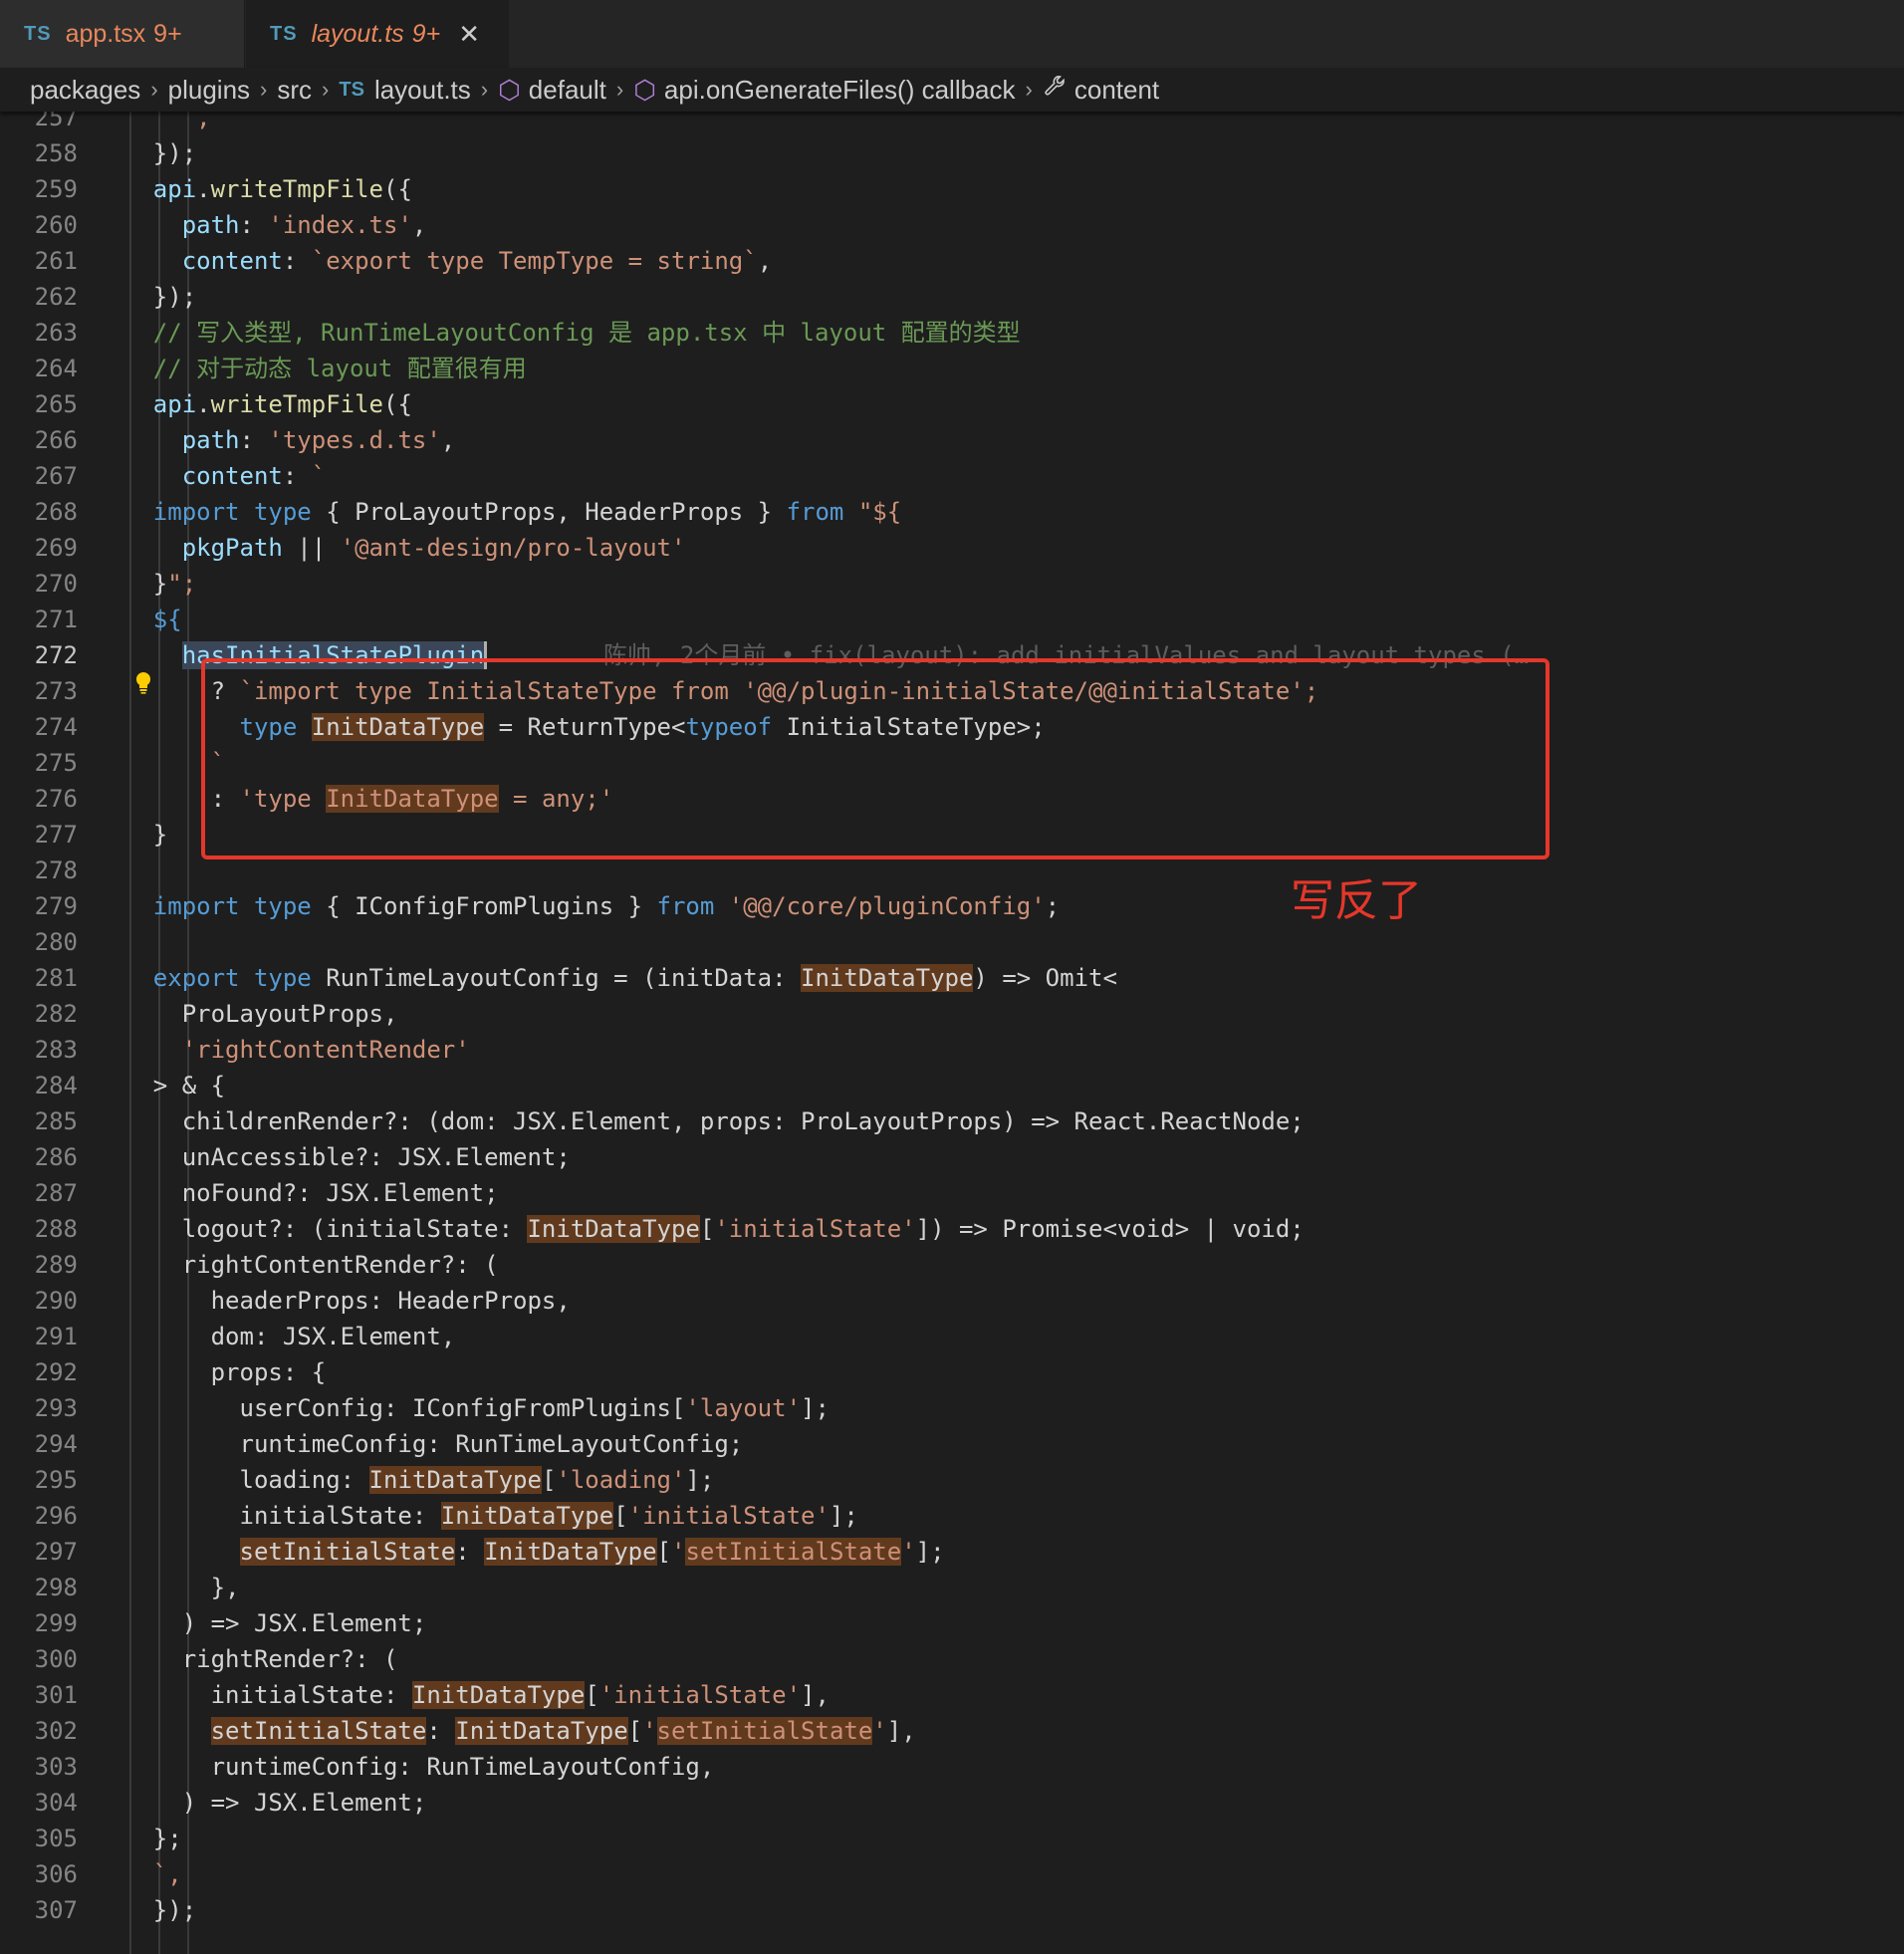 The height and width of the screenshot is (1954, 1904). I want to click on line-number: 287, so click(56, 1193).